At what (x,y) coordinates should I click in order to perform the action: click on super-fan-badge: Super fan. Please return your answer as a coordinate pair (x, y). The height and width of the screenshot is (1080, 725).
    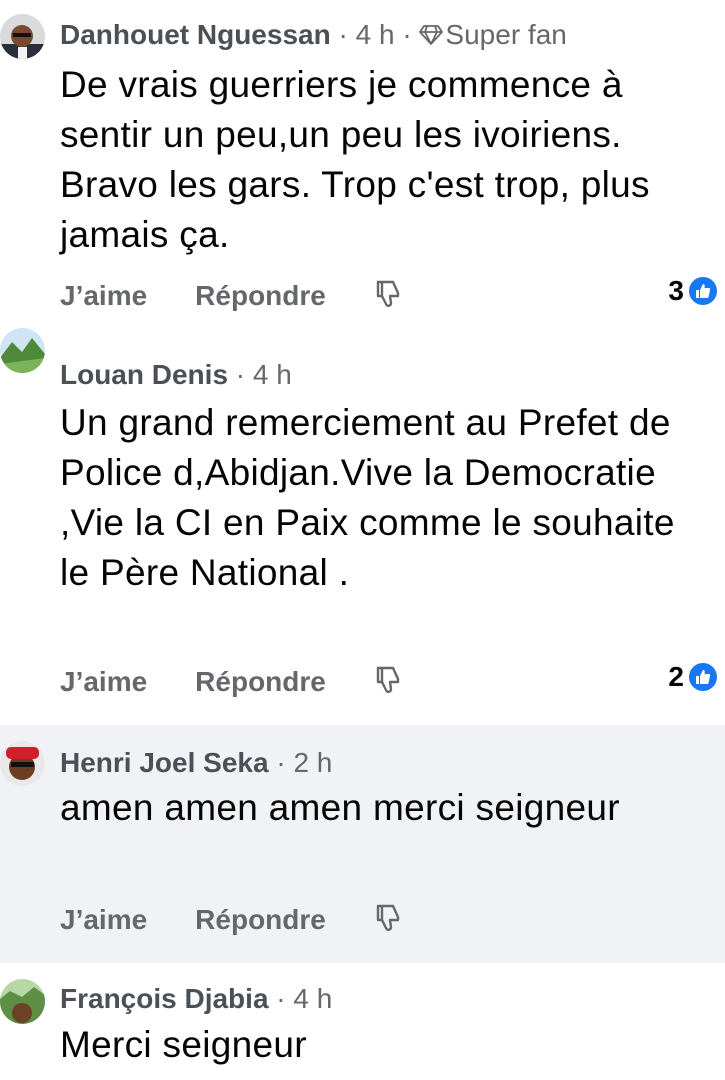
    Looking at the image, I should click on (506, 34).